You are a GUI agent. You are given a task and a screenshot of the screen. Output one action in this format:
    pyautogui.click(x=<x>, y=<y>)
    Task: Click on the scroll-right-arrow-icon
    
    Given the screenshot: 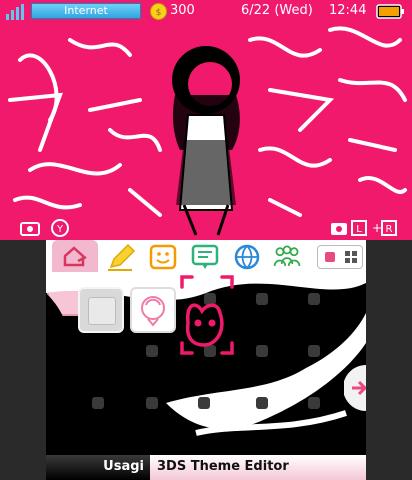 What is the action you would take?
    pyautogui.click(x=355, y=388)
    